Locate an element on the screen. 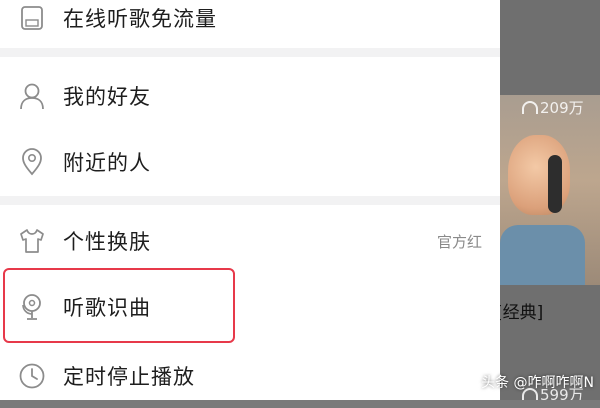 The image size is (600, 408). menu-item-label: 个性换肤 is located at coordinates (107, 242).